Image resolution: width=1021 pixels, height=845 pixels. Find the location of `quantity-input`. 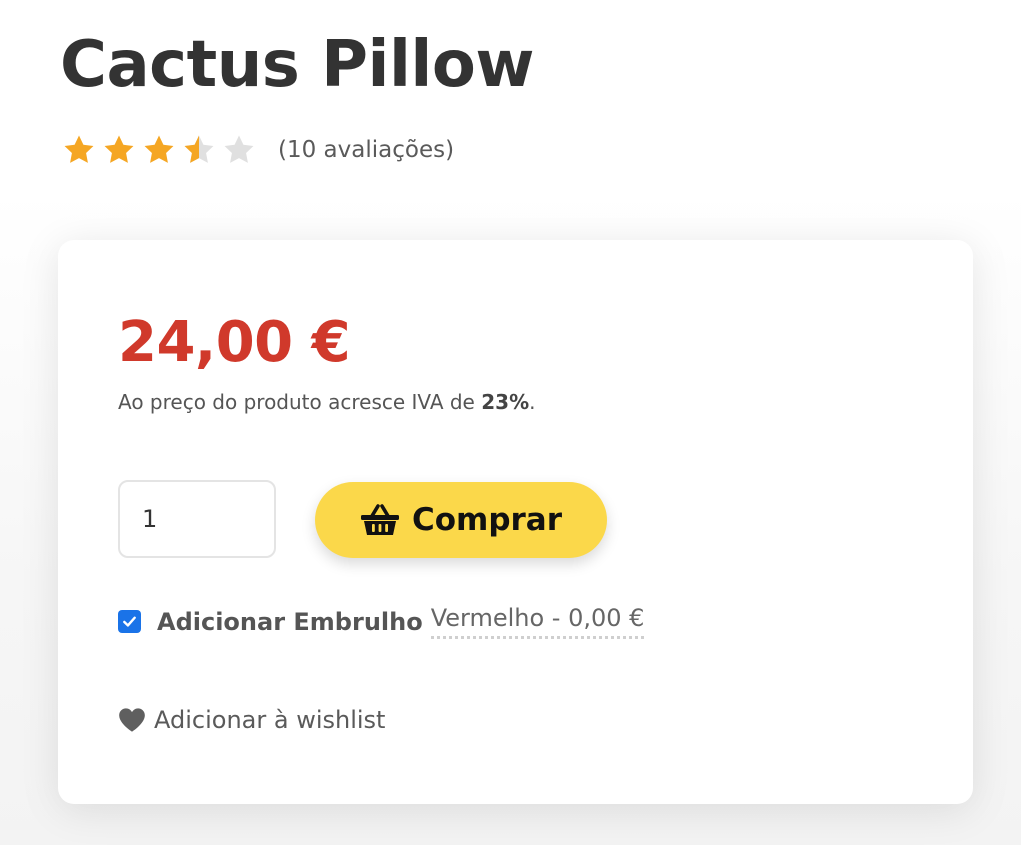

quantity-input is located at coordinates (197, 519).